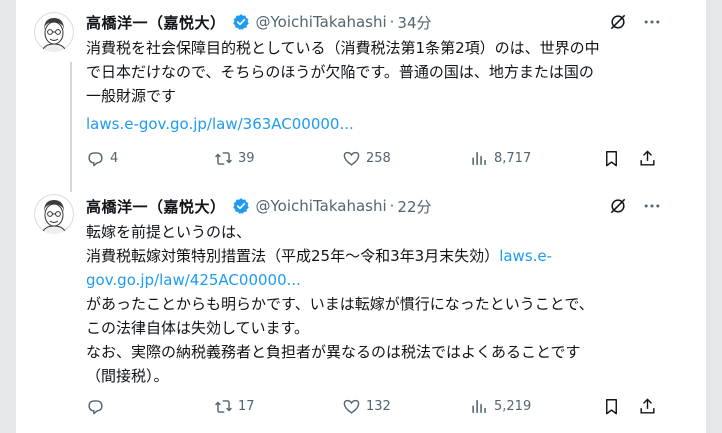 This screenshot has height=433, width=722. Describe the element at coordinates (513, 158) in the screenshot. I see `views-count: 8,717` at that location.